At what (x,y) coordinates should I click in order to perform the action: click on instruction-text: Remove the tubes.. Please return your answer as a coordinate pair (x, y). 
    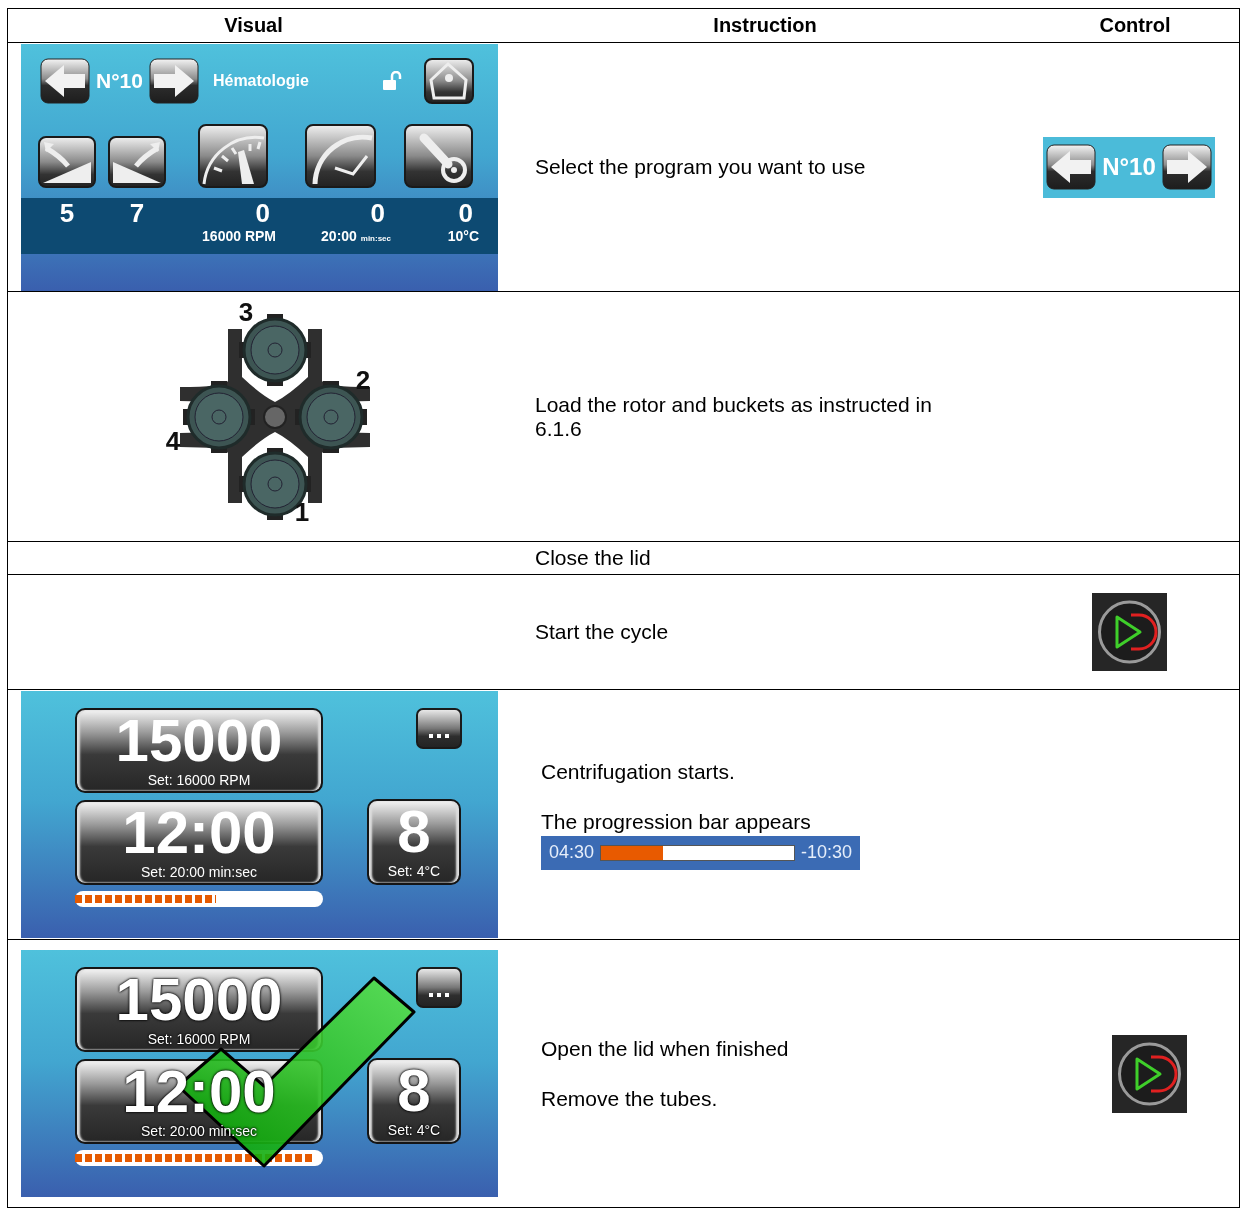
    Looking at the image, I should click on (630, 1098).